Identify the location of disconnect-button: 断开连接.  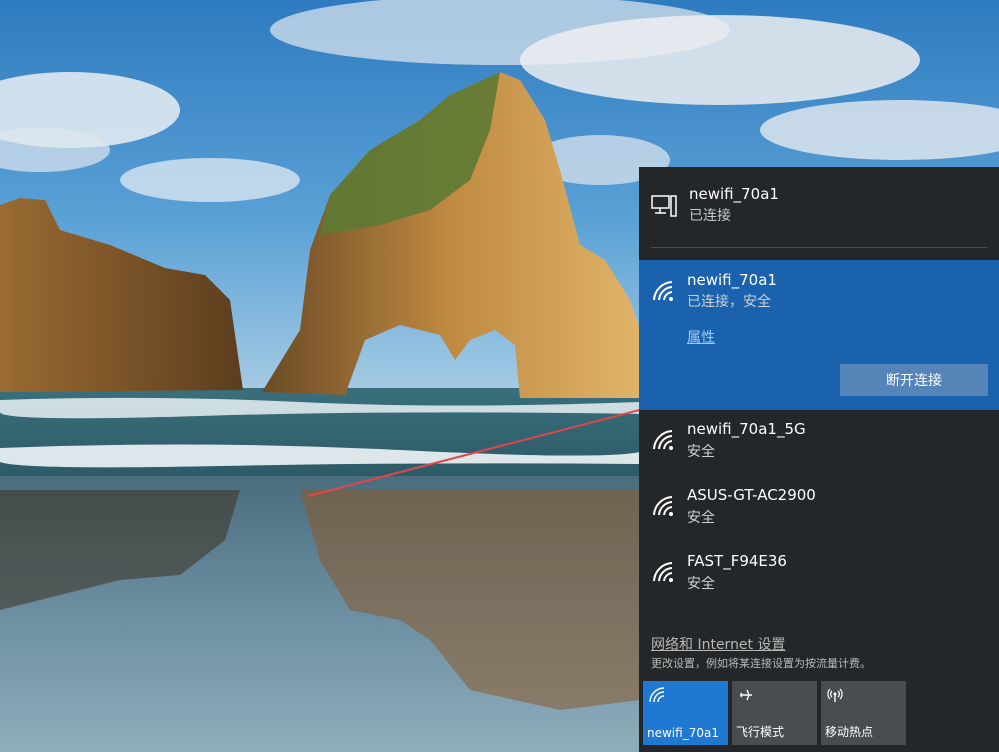
(914, 380).